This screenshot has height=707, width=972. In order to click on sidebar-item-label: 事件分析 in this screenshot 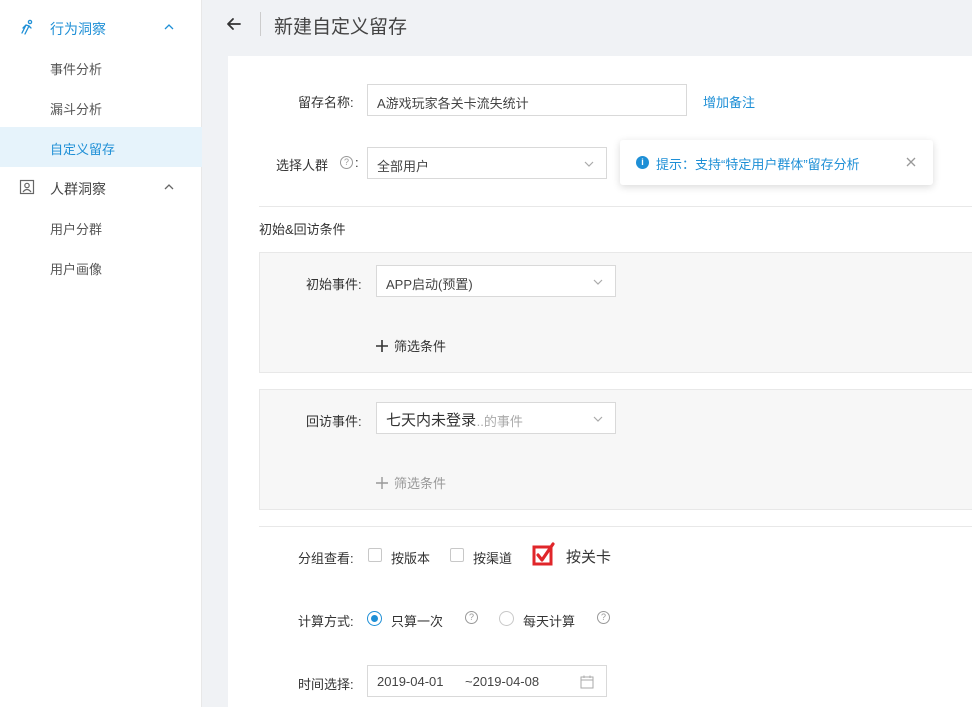, I will do `click(76, 69)`.